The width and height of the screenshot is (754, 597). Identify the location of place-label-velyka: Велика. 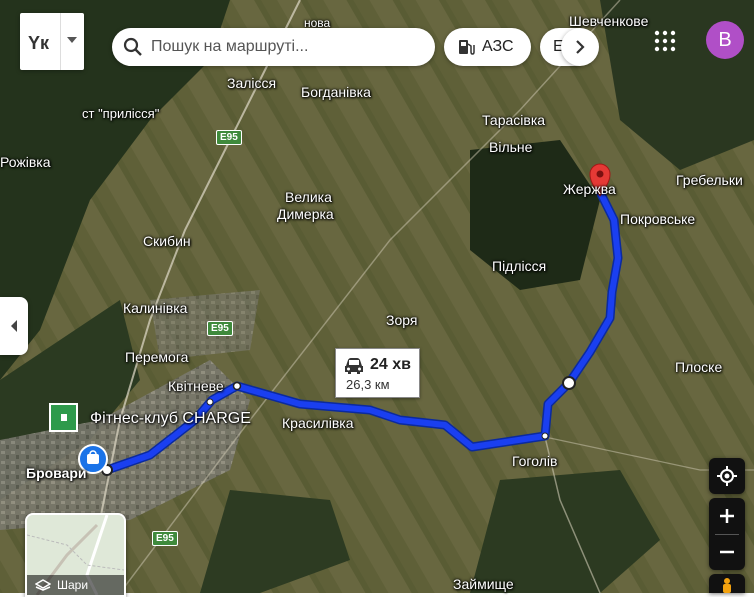
(308, 197).